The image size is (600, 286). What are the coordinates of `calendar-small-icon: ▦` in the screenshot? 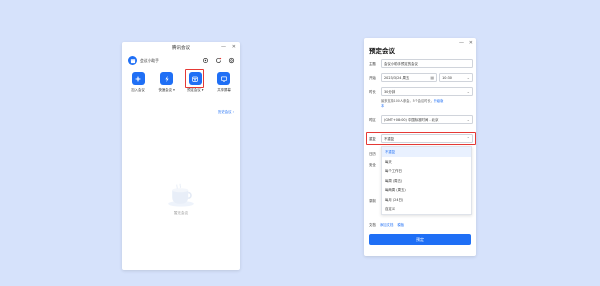 It's located at (432, 77).